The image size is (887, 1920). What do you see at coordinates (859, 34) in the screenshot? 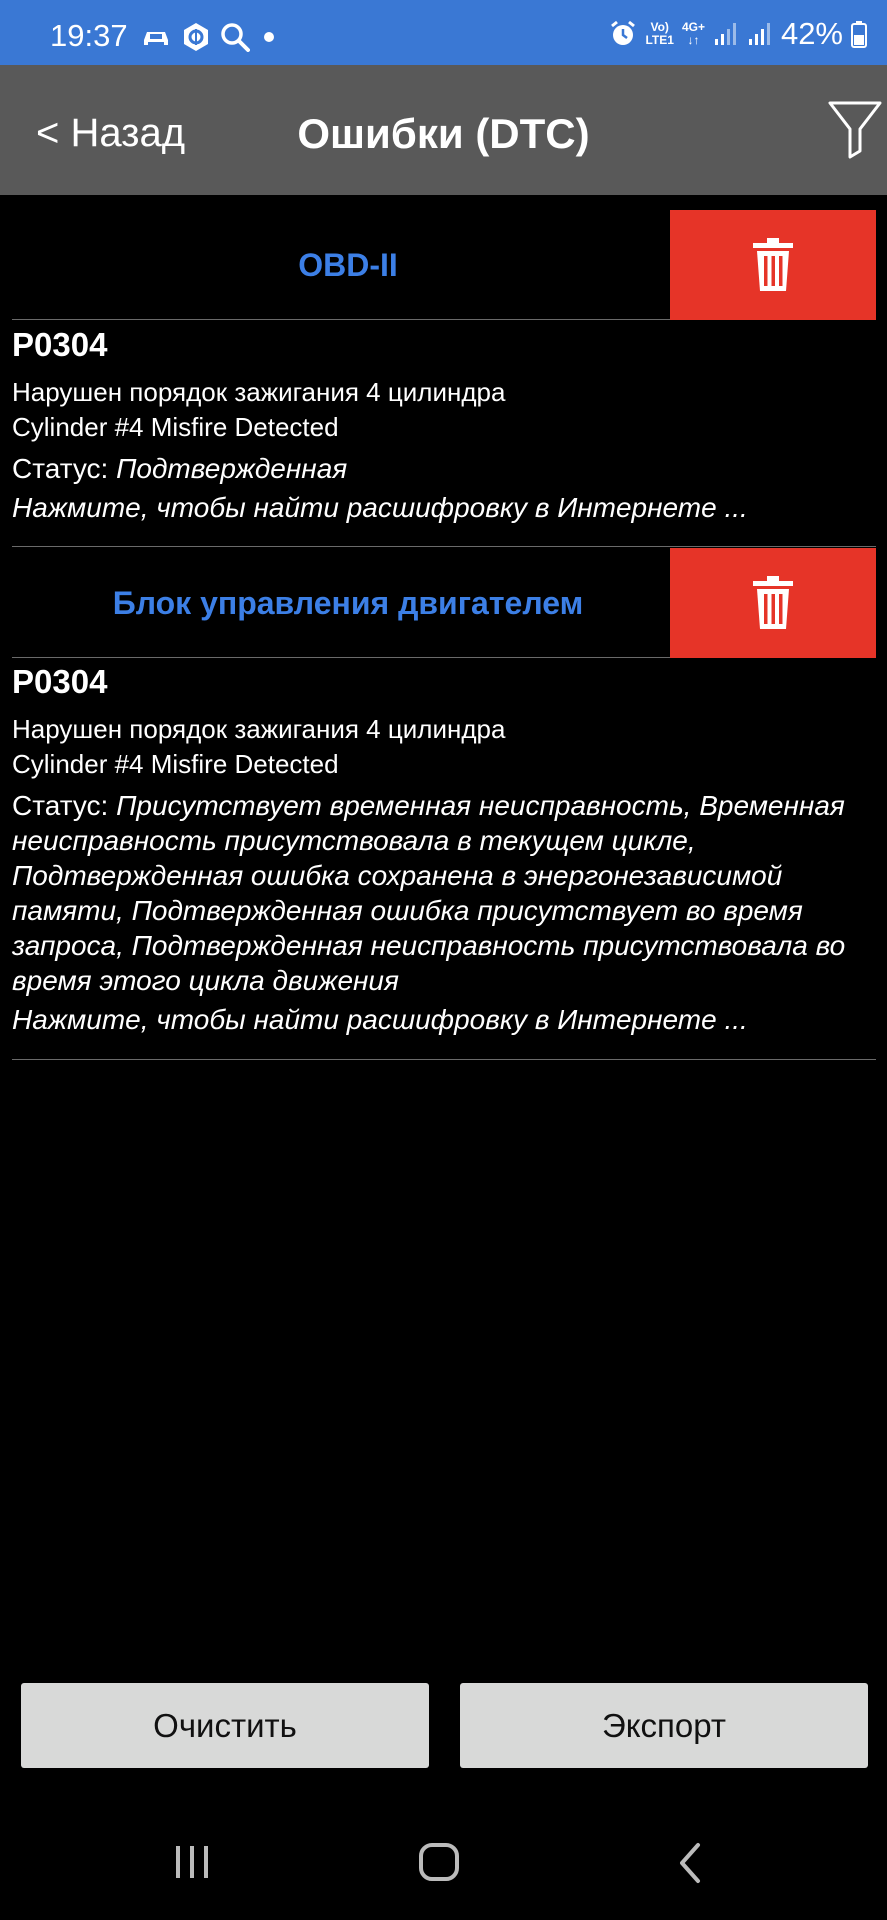
I see `battery-icon` at bounding box center [859, 34].